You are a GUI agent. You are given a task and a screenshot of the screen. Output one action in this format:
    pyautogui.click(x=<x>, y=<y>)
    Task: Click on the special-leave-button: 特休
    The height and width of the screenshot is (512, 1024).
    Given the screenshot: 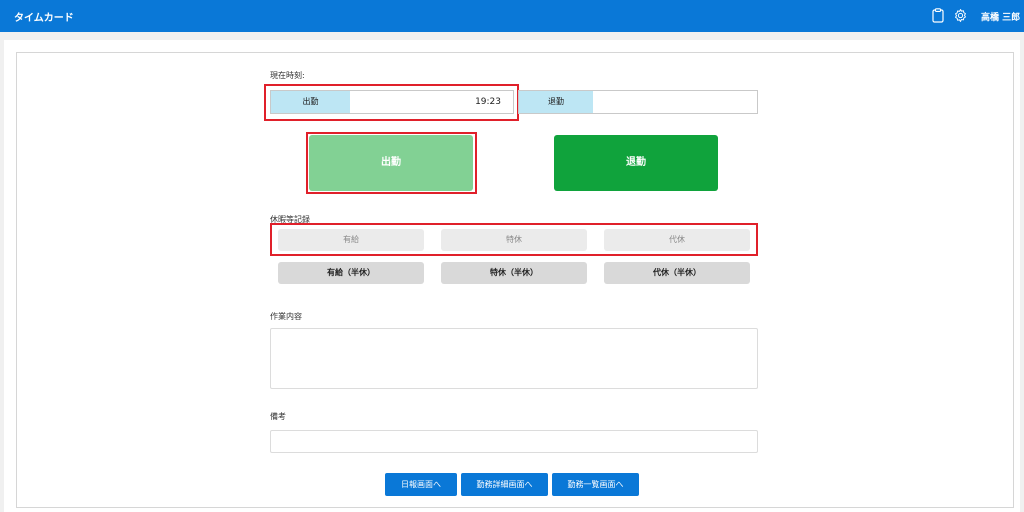 What is the action you would take?
    pyautogui.click(x=514, y=240)
    